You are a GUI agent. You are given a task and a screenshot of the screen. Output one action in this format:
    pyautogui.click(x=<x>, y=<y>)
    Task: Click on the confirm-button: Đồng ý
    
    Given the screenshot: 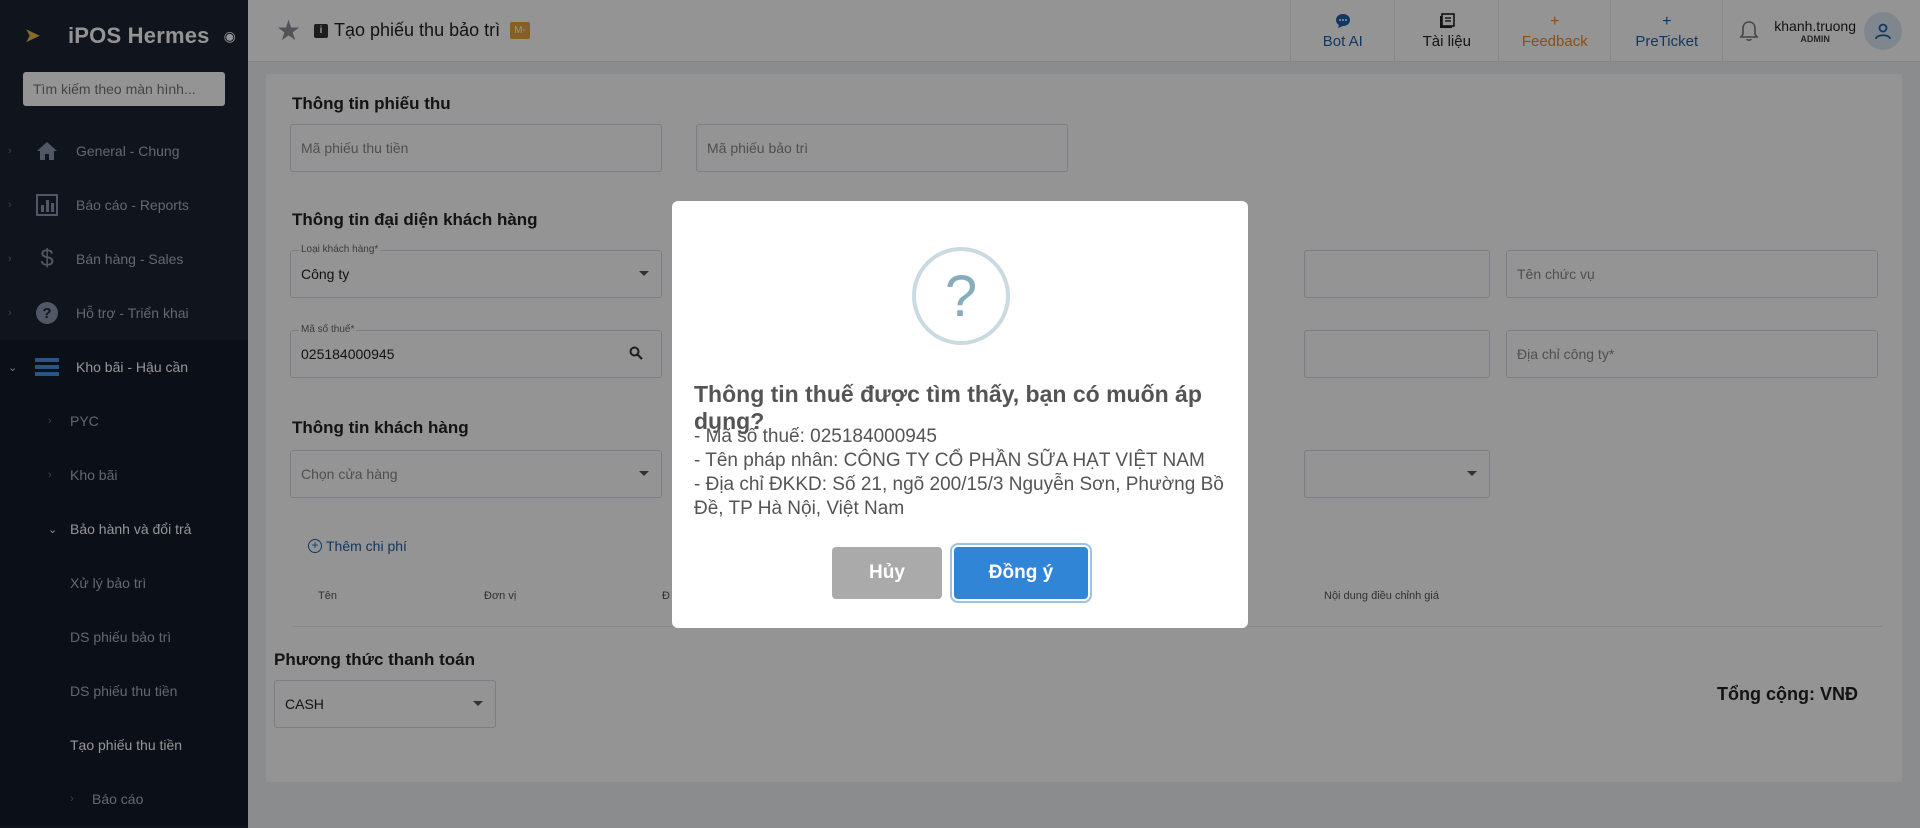 What is the action you would take?
    pyautogui.click(x=1021, y=573)
    